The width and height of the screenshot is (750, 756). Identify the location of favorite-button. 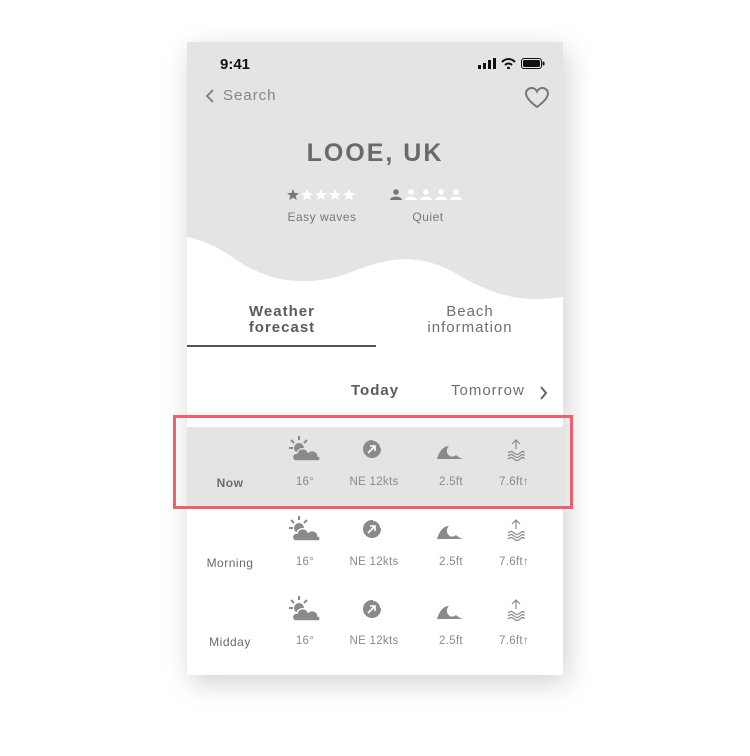
(537, 100).